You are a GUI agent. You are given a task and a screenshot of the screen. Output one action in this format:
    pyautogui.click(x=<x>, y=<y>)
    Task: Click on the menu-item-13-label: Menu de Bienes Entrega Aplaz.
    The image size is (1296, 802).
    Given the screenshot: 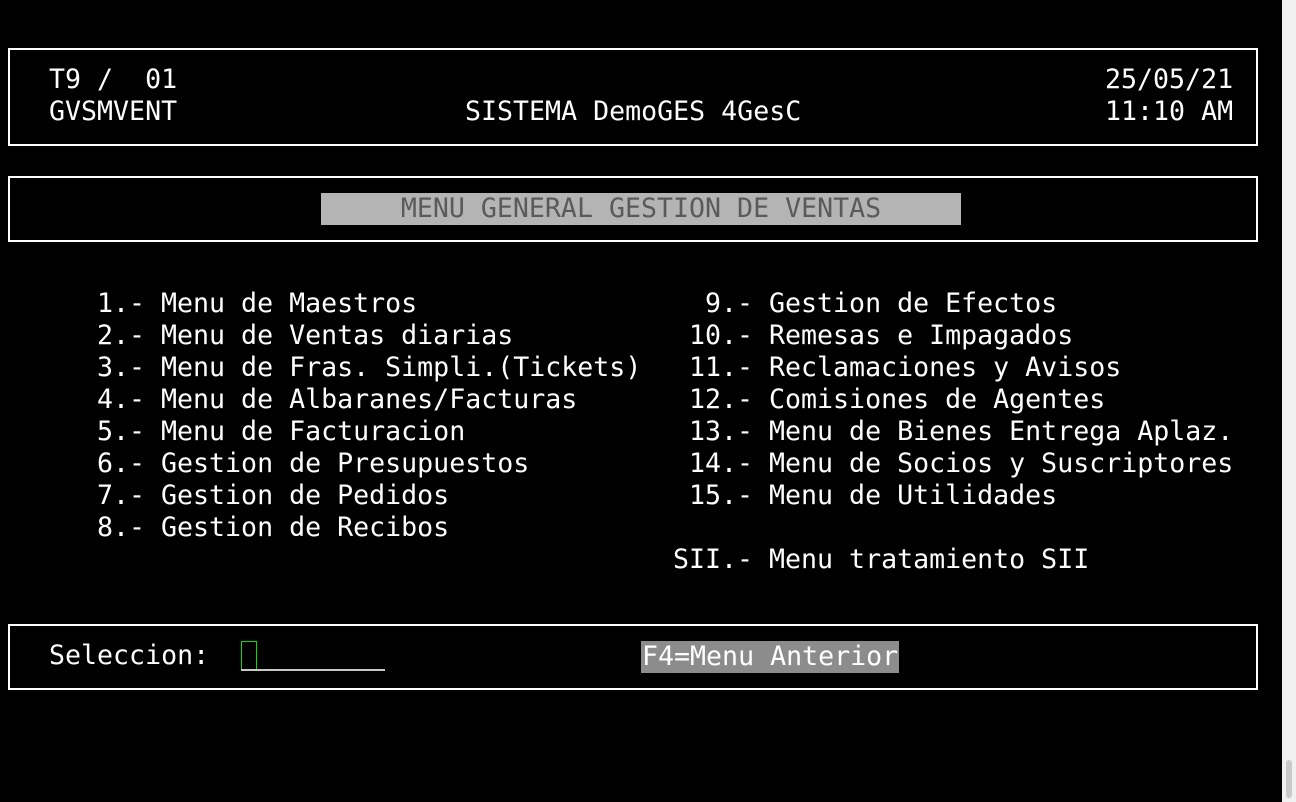 What is the action you would take?
    pyautogui.click(x=1001, y=432)
    